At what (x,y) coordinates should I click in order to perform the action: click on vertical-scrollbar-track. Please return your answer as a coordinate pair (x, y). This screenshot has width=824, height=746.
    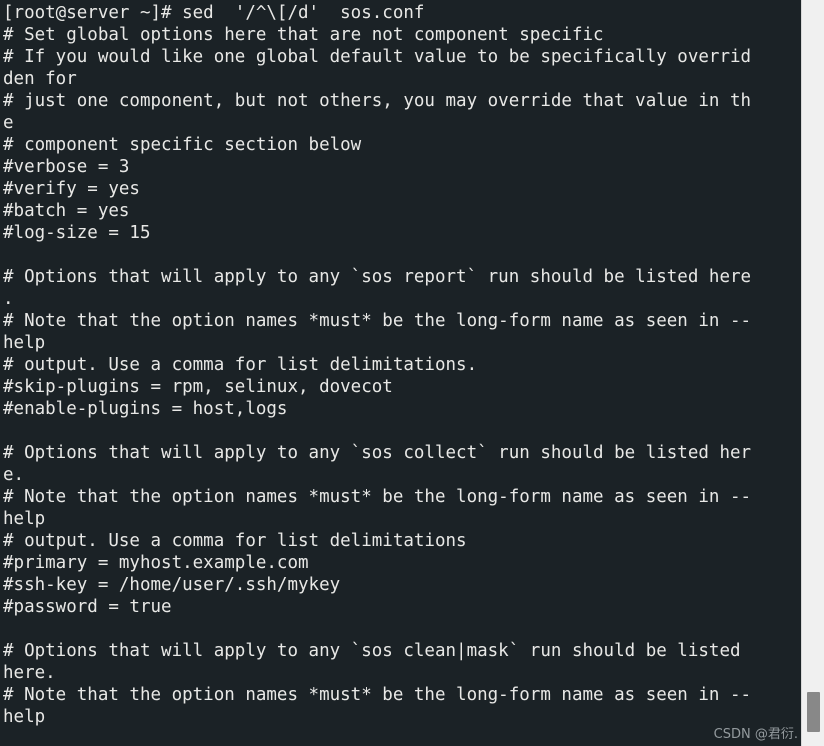
    Looking at the image, I should click on (812, 373).